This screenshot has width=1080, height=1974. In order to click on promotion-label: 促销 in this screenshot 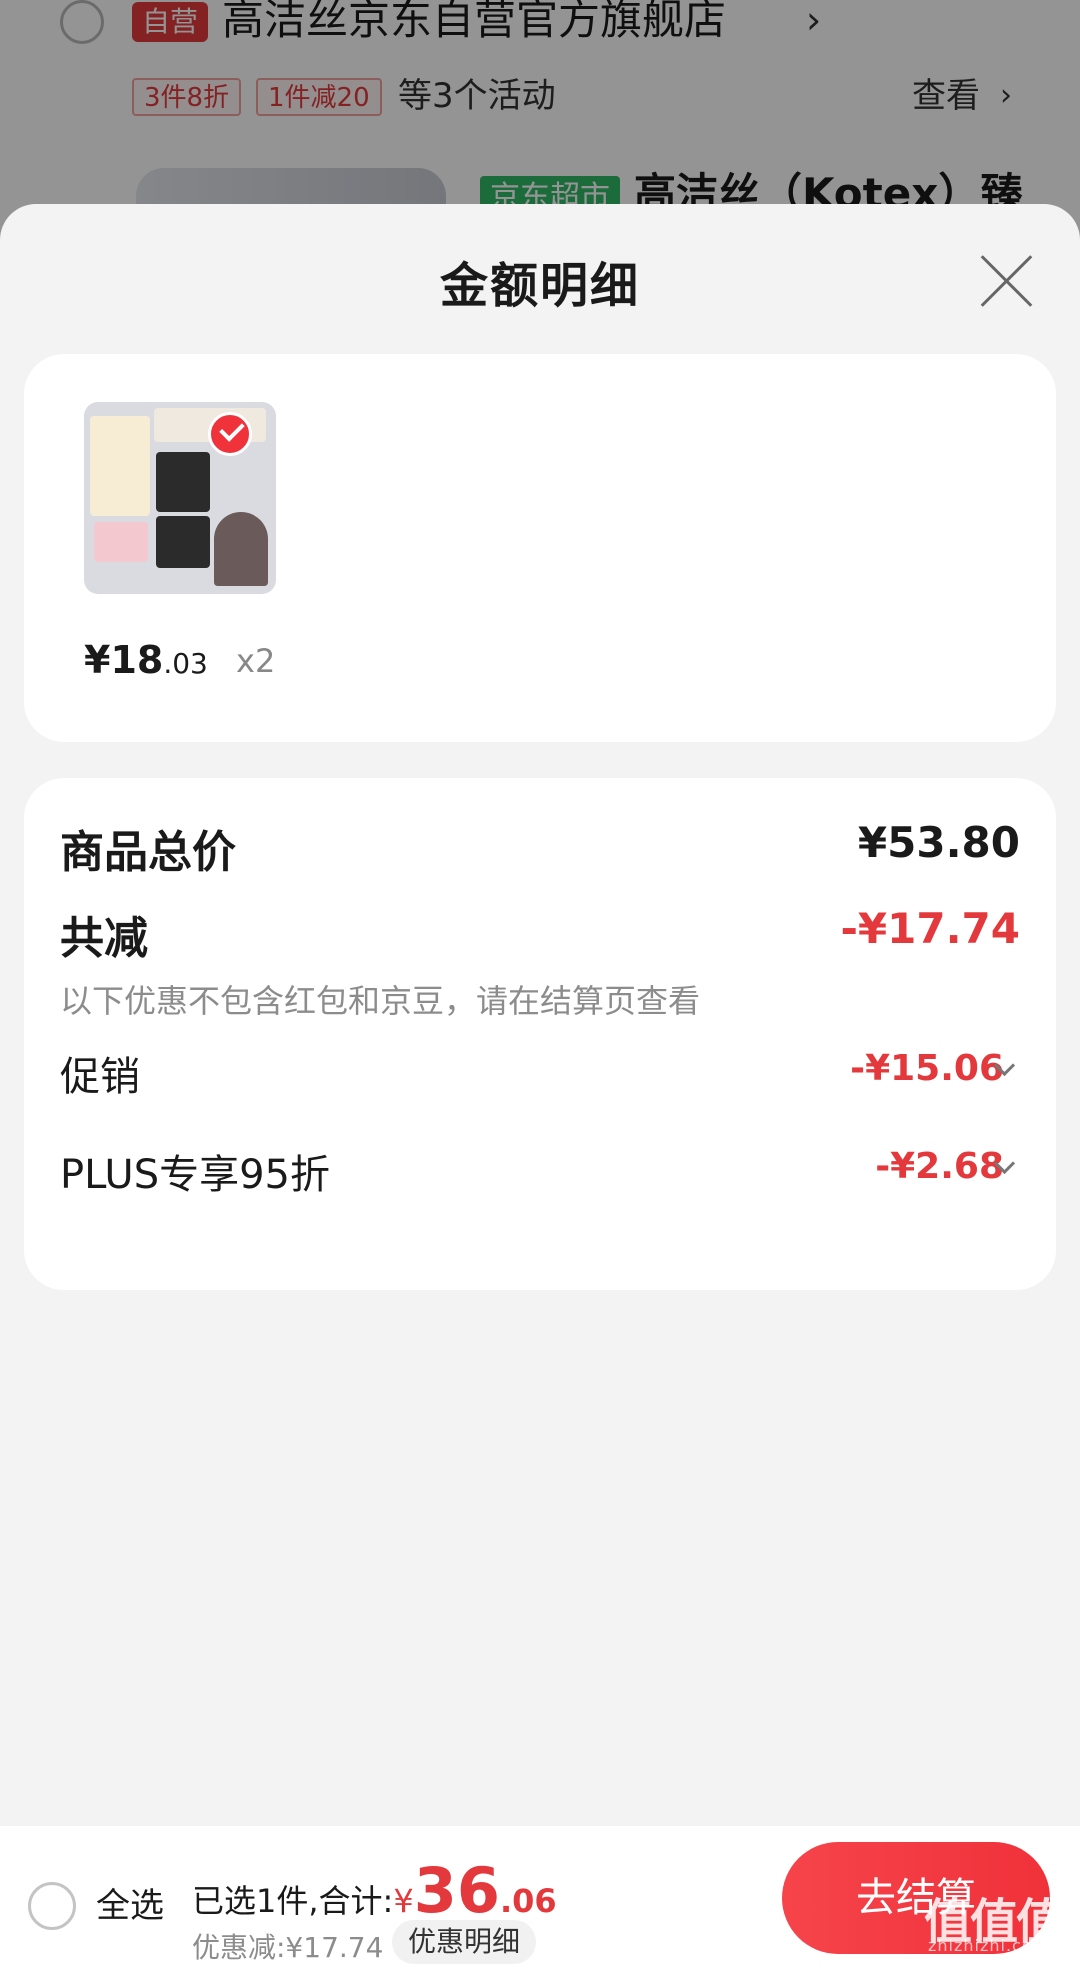, I will do `click(100, 1073)`.